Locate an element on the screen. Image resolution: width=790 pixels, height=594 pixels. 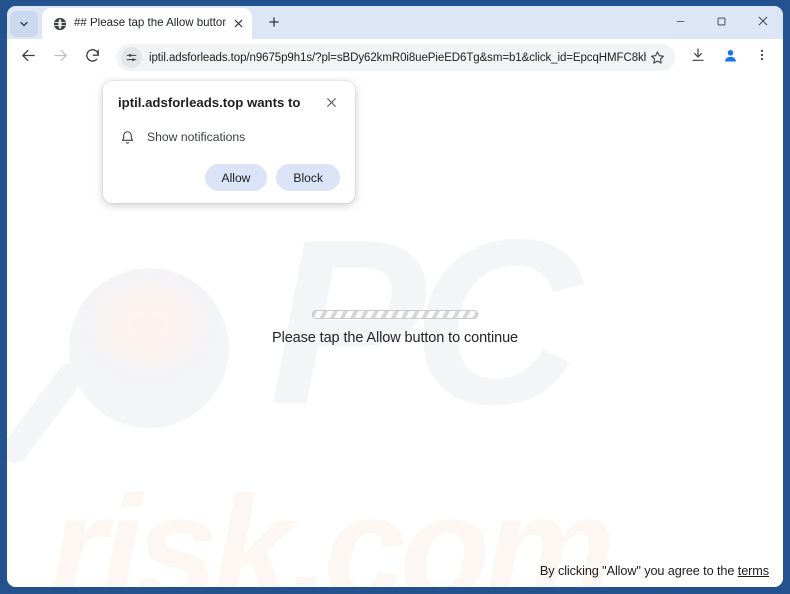
tab-strip: ## Please tap the Allow button is located at coordinates (395, 22).